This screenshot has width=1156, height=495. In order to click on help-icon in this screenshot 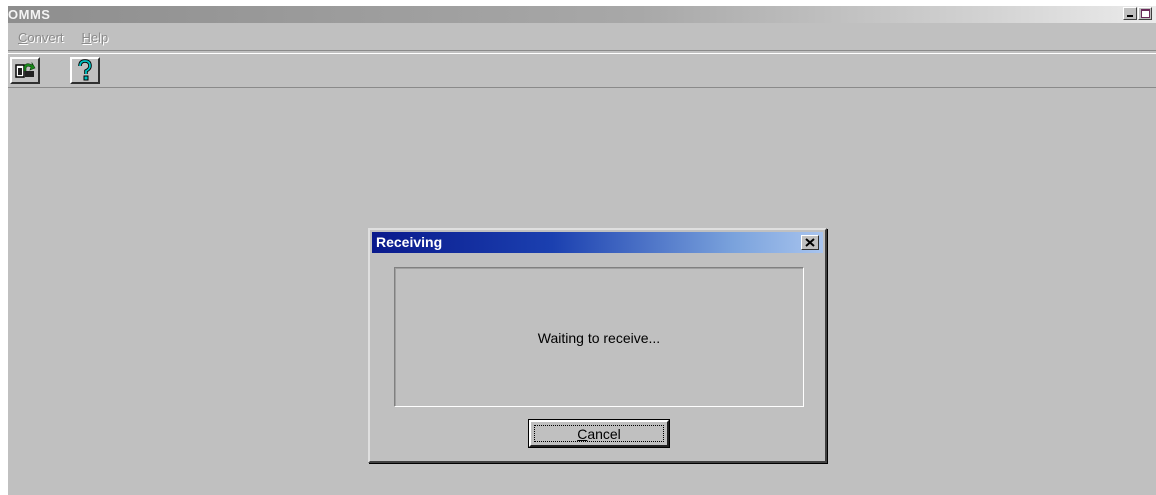, I will do `click(85, 70)`.